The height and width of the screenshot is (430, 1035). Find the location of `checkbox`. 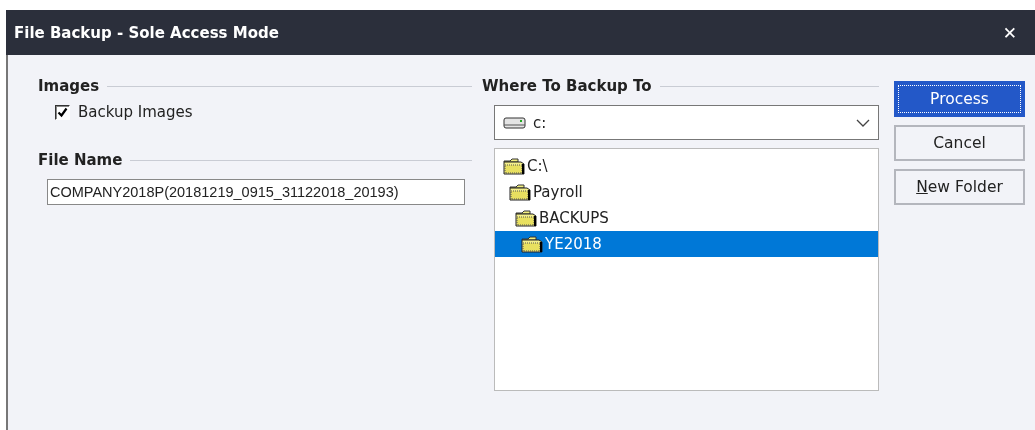

checkbox is located at coordinates (62, 112).